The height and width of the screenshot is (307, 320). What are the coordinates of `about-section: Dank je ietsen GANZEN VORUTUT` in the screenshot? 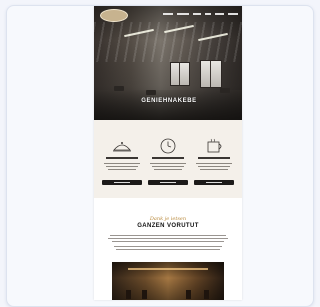 It's located at (168, 230).